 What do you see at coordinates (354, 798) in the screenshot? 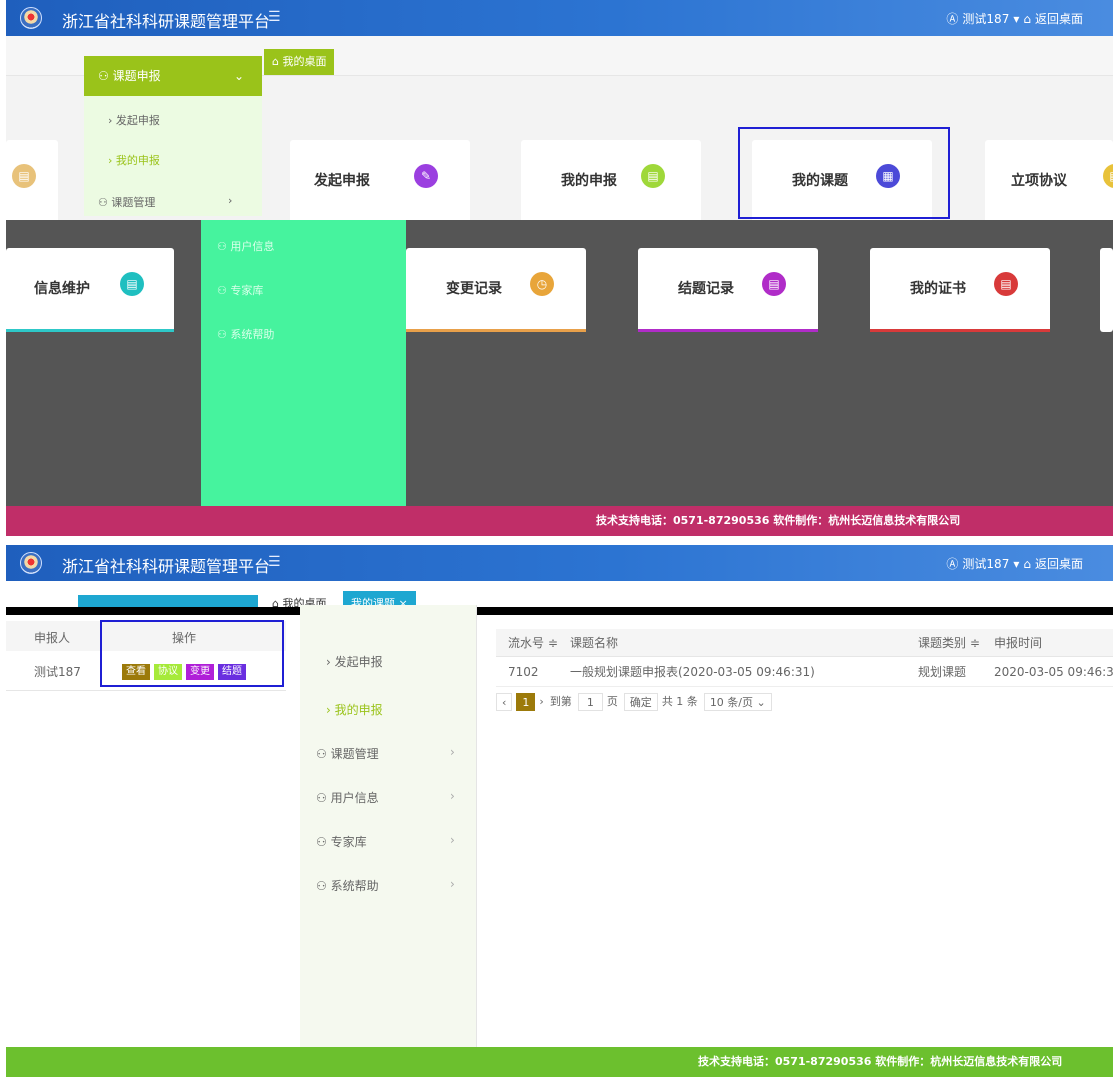
I see `sidebar-item-label: 用户信息` at bounding box center [354, 798].